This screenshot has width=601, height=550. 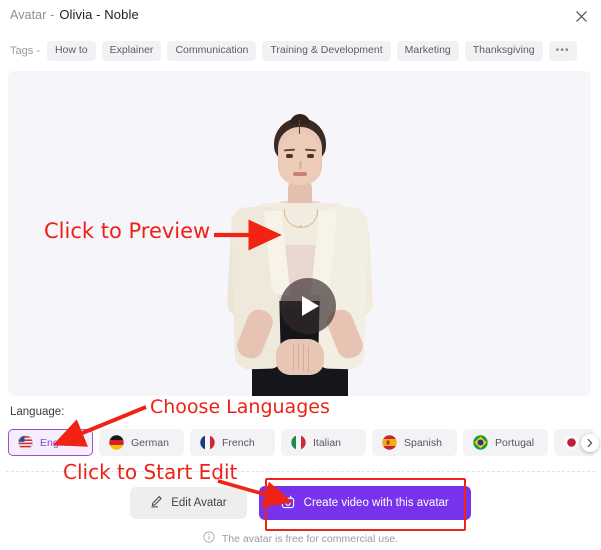 I want to click on annotation-edit-text: Click to Start Edit, so click(x=150, y=472).